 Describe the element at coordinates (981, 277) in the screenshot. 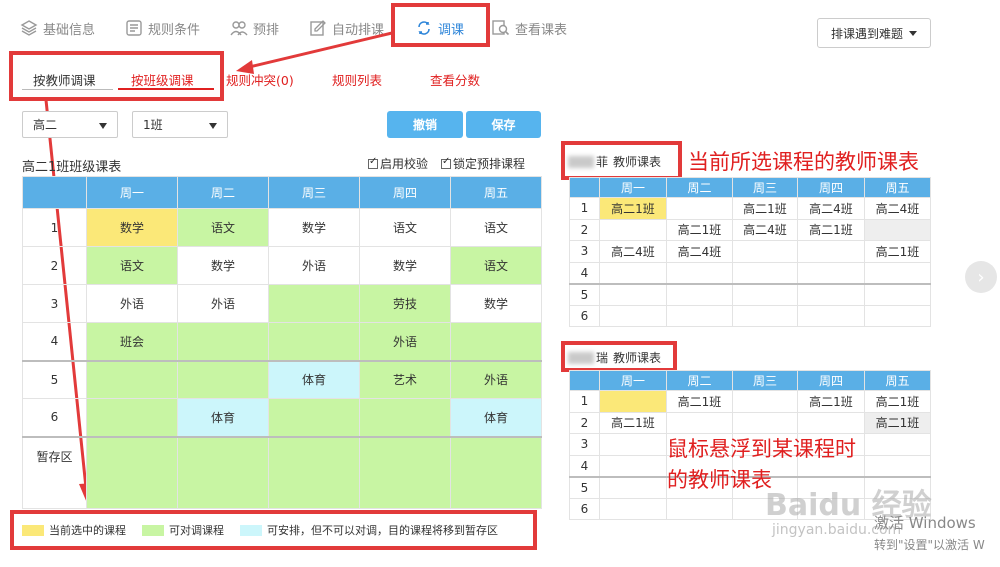

I see `next-arrow-button: ›` at that location.